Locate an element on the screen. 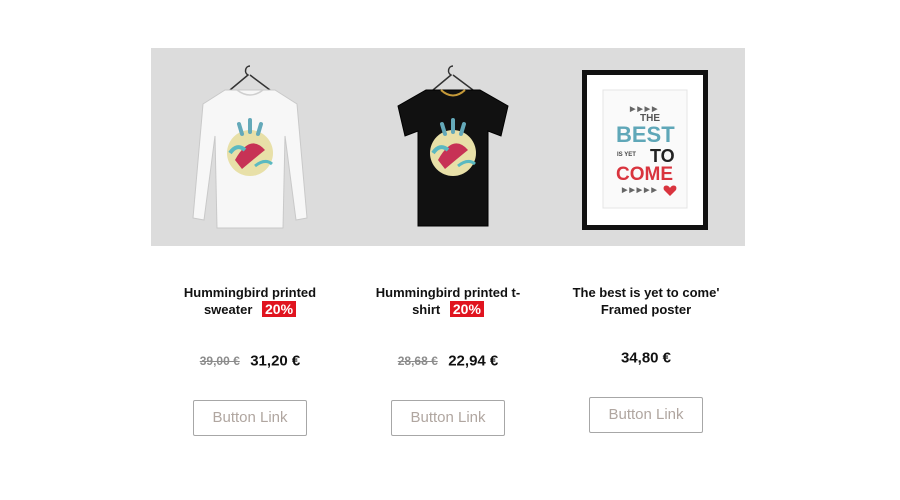  product-title: The best is yet to come' Framed poster is located at coordinates (646, 301).